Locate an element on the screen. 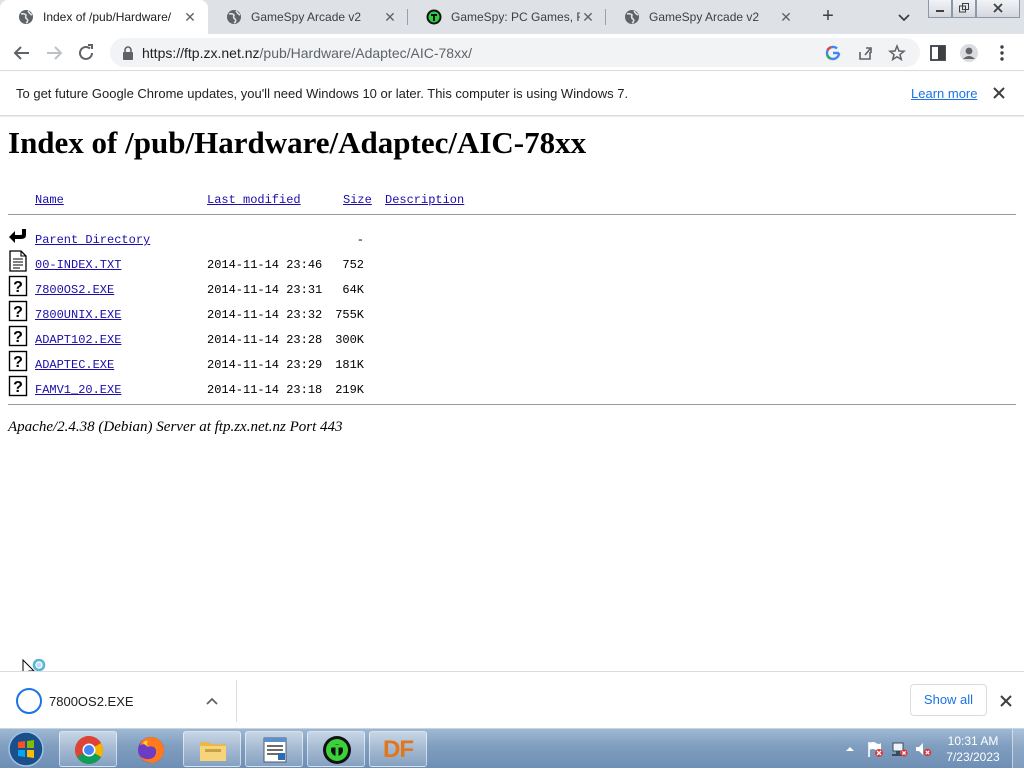 This screenshot has height=769, width=1024. side-panel-icon is located at coordinates (938, 53).